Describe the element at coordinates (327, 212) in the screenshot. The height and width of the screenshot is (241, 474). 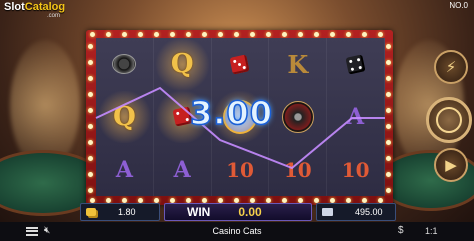
I see `wallet-icon` at that location.